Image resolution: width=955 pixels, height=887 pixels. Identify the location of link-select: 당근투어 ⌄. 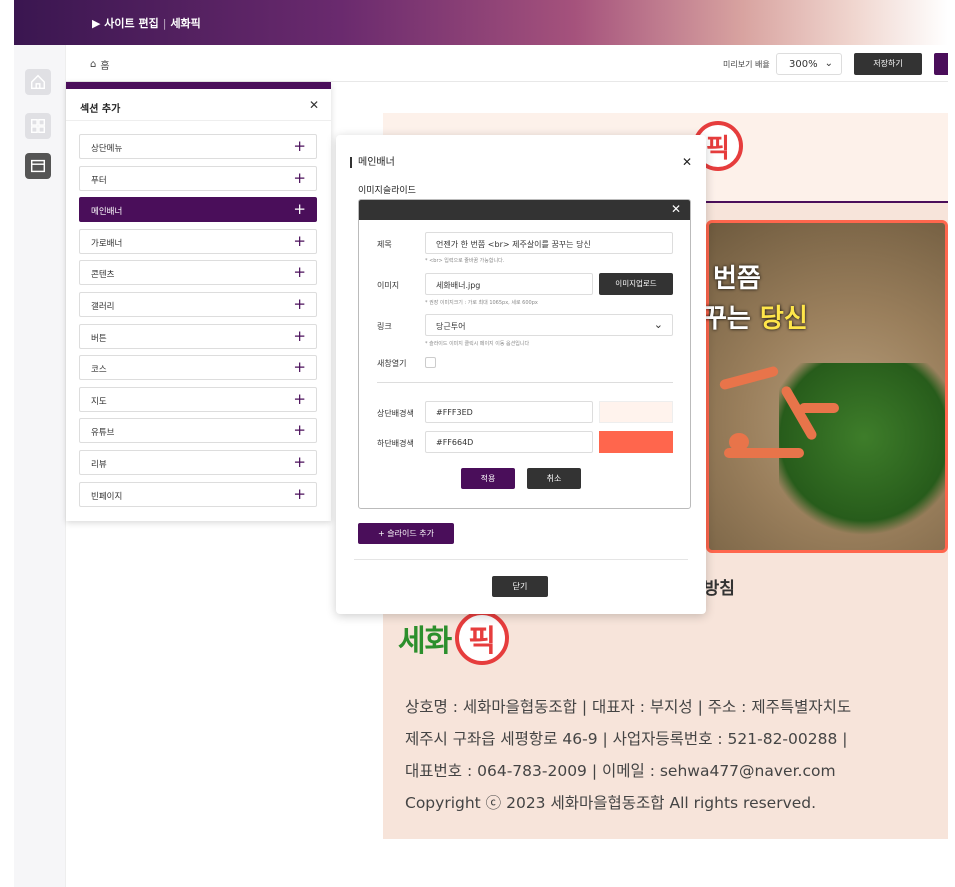
(549, 325).